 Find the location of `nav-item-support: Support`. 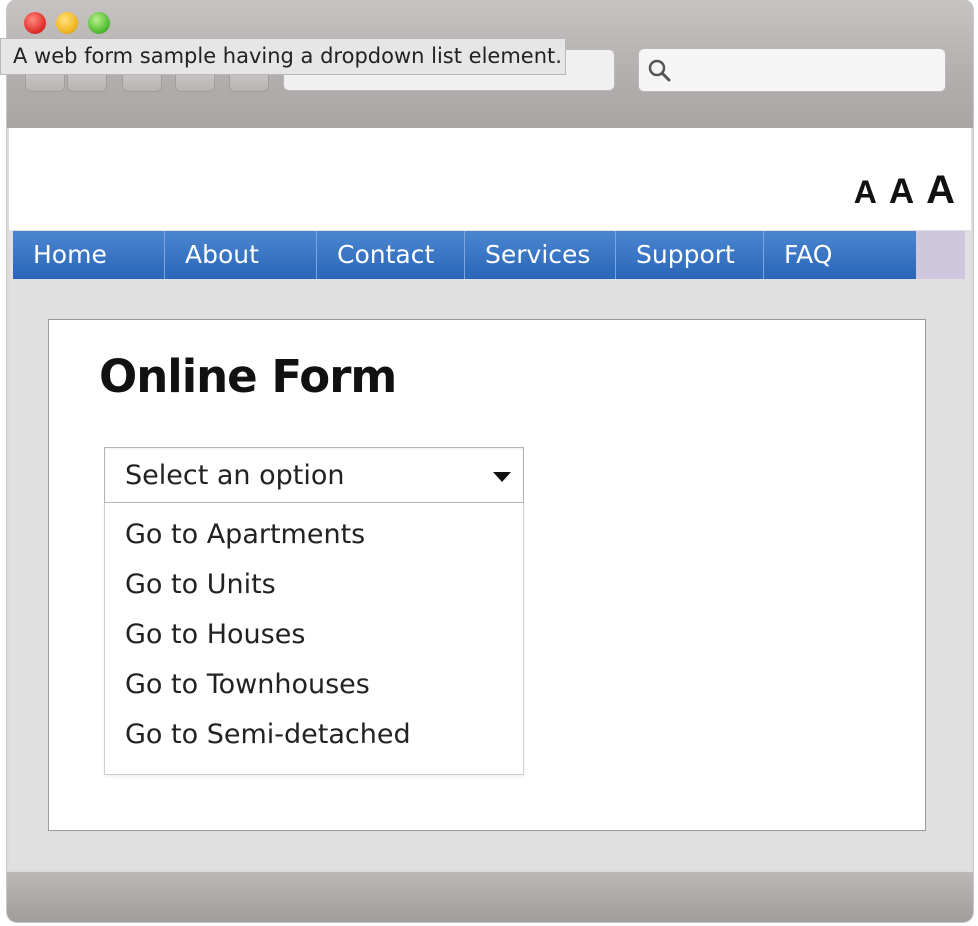

nav-item-support: Support is located at coordinates (690, 255).